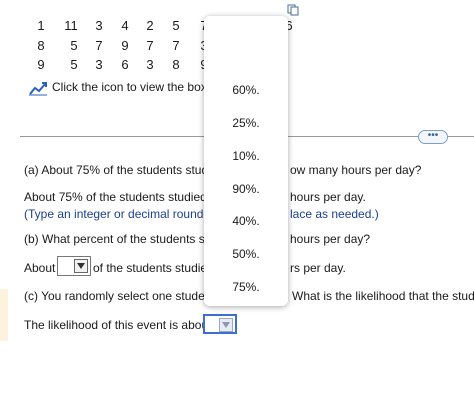  Describe the element at coordinates (125, 25) in the screenshot. I see `cell: 4` at that location.